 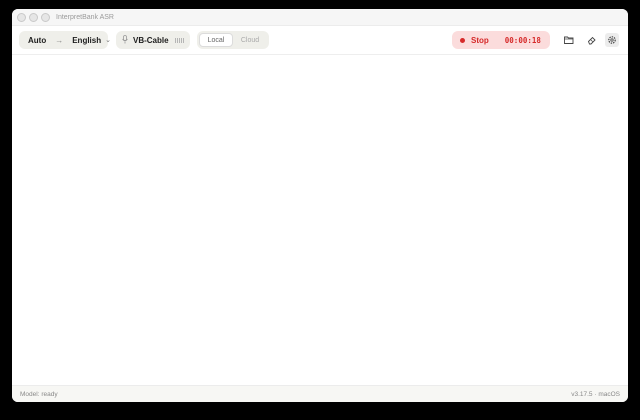 What do you see at coordinates (59, 40) in the screenshot?
I see `arrow-right-icon: →` at bounding box center [59, 40].